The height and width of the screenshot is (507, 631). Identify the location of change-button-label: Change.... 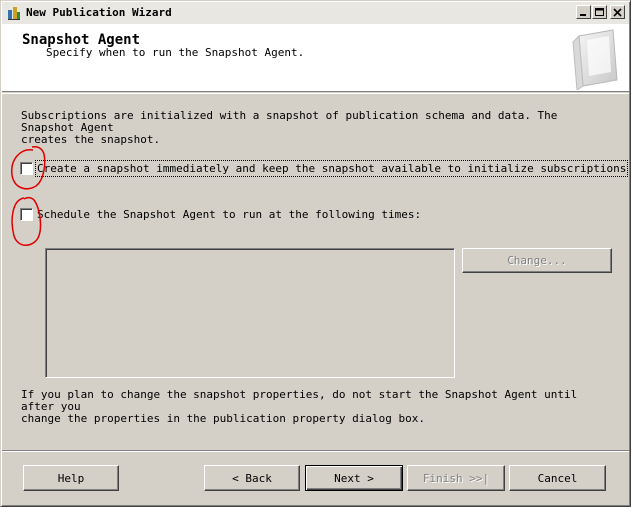
(537, 260).